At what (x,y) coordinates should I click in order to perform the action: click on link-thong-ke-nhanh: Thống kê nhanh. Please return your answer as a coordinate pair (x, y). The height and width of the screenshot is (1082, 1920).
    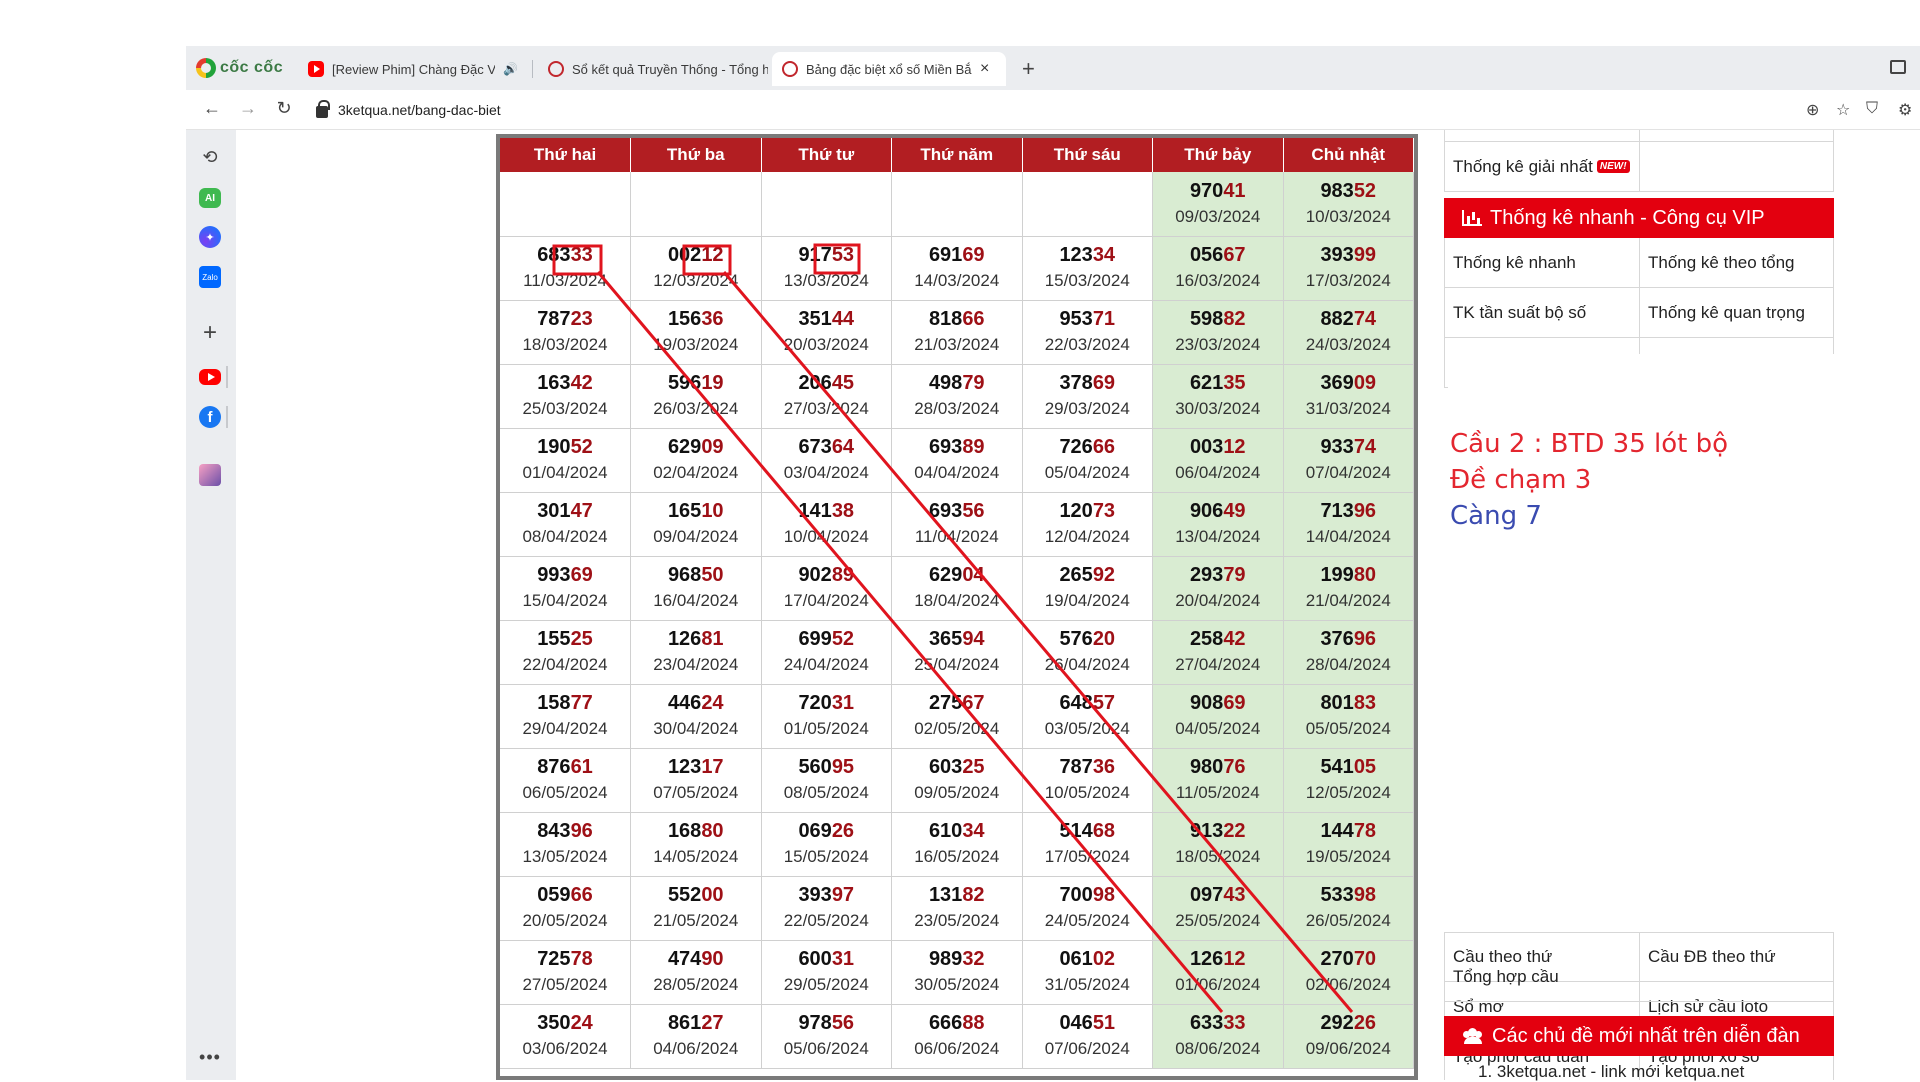
    Looking at the image, I should click on (1542, 262).